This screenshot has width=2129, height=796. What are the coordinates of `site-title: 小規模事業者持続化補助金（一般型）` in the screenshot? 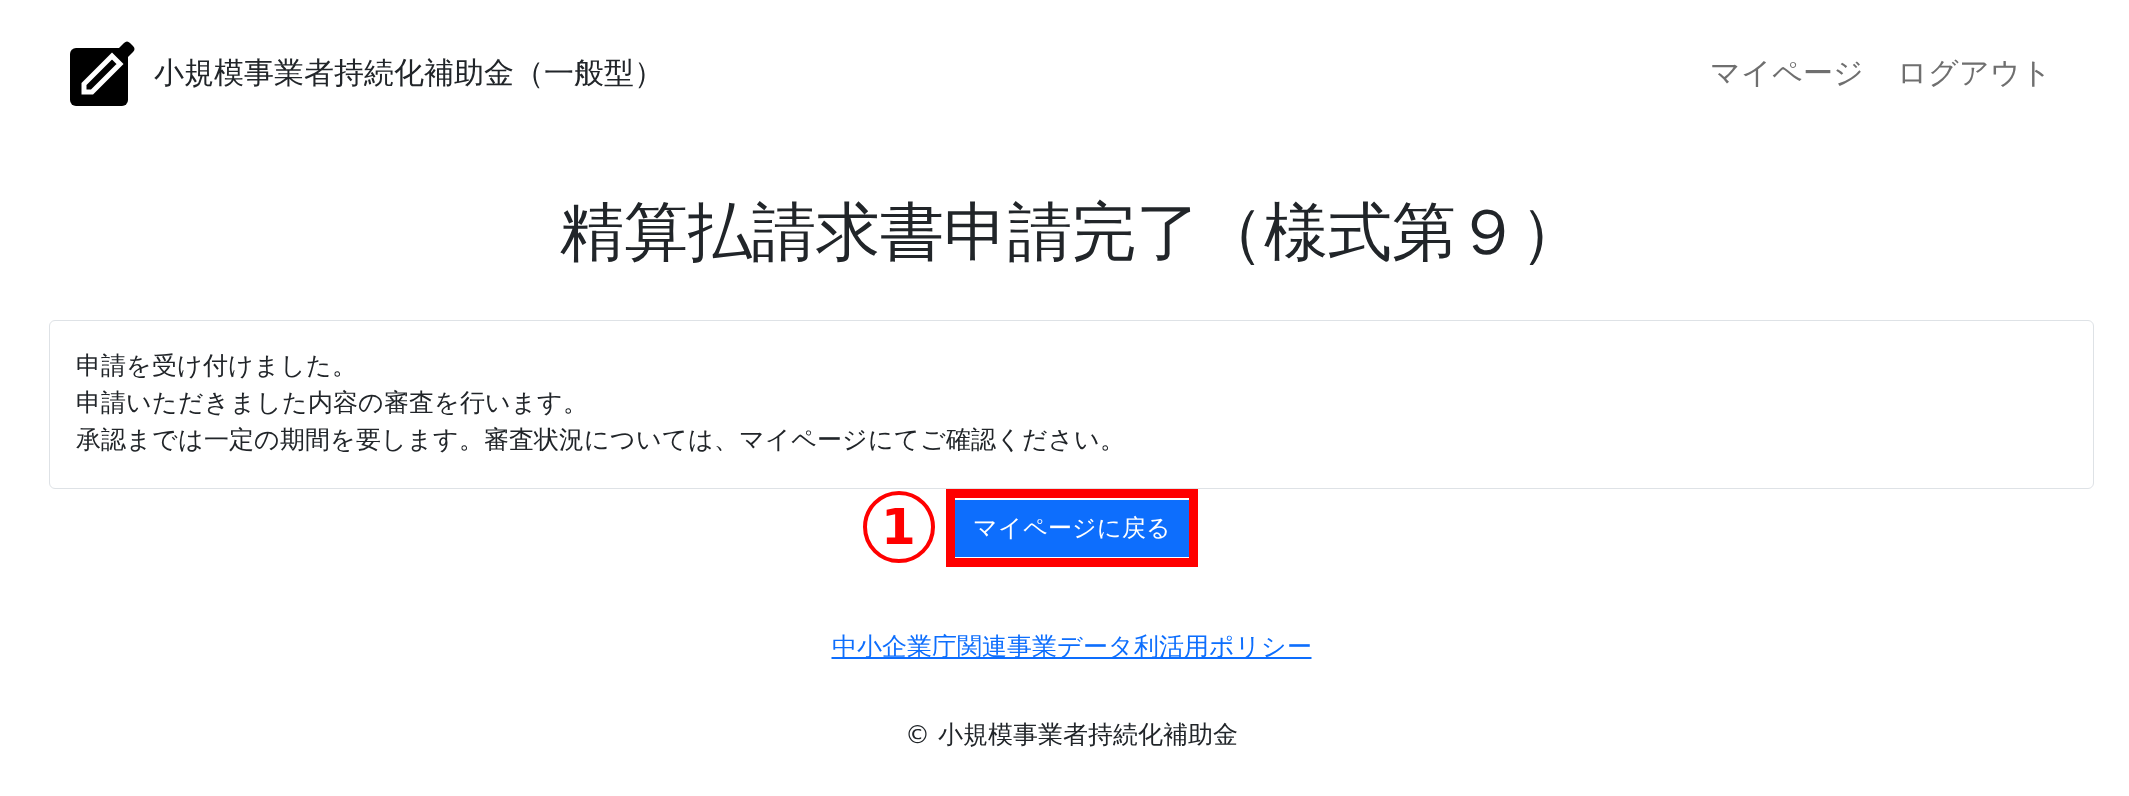 It's located at (409, 73).